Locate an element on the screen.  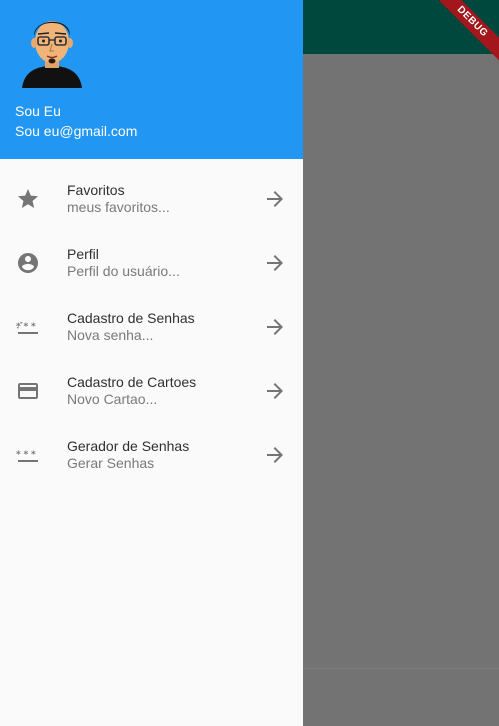
credit-card-icon is located at coordinates (28, 391).